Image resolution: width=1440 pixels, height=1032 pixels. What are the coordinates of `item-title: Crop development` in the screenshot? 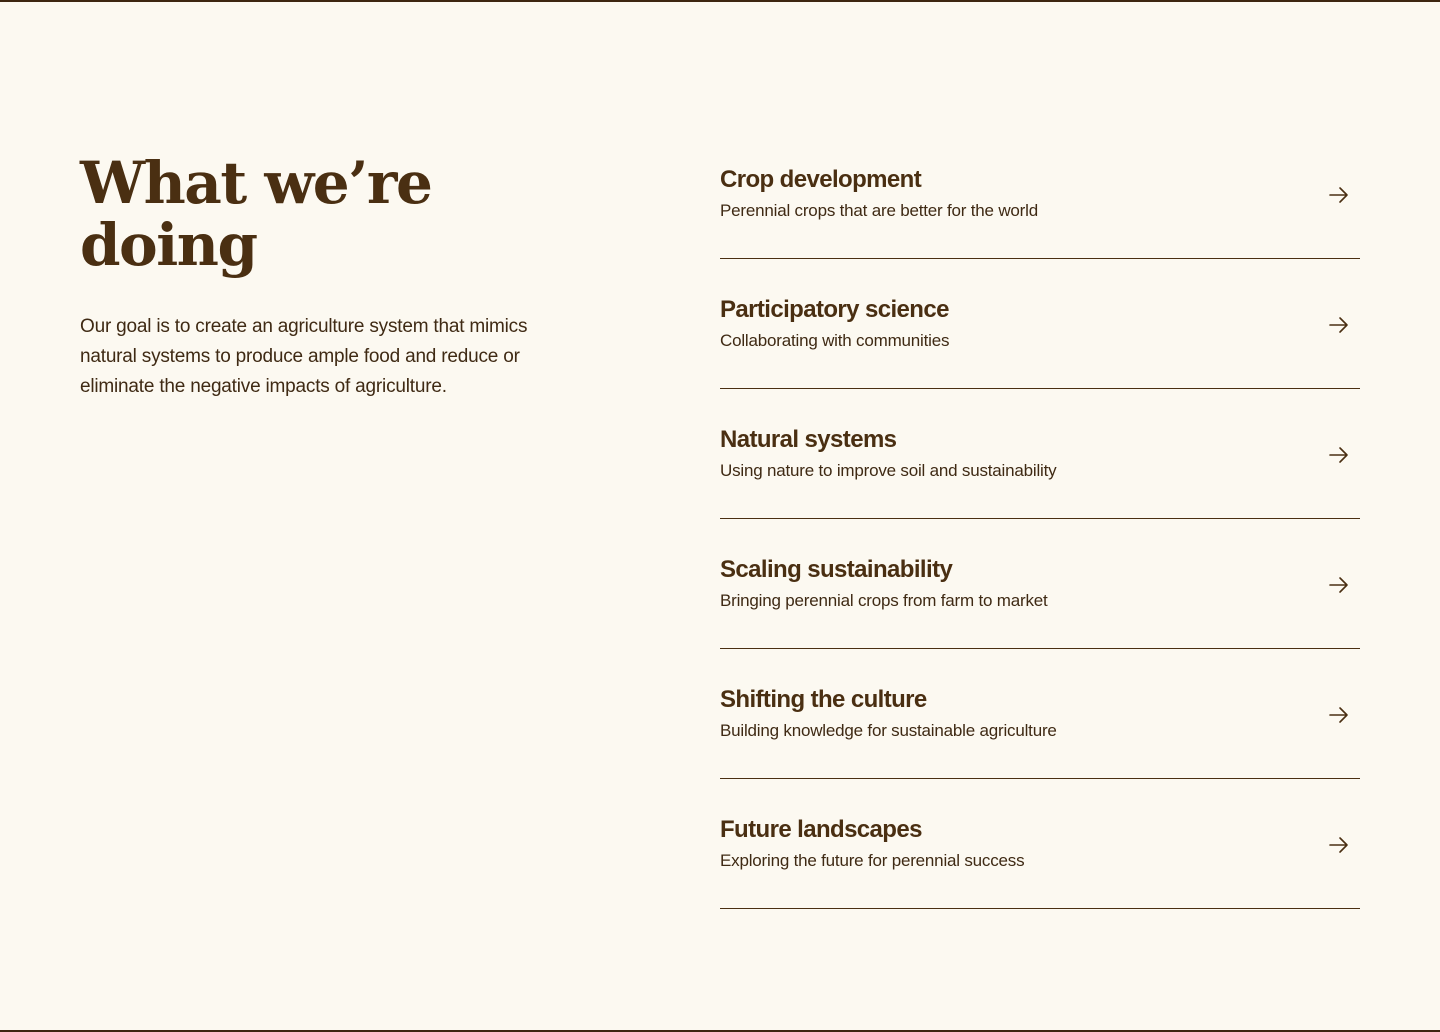 It's located at (821, 179).